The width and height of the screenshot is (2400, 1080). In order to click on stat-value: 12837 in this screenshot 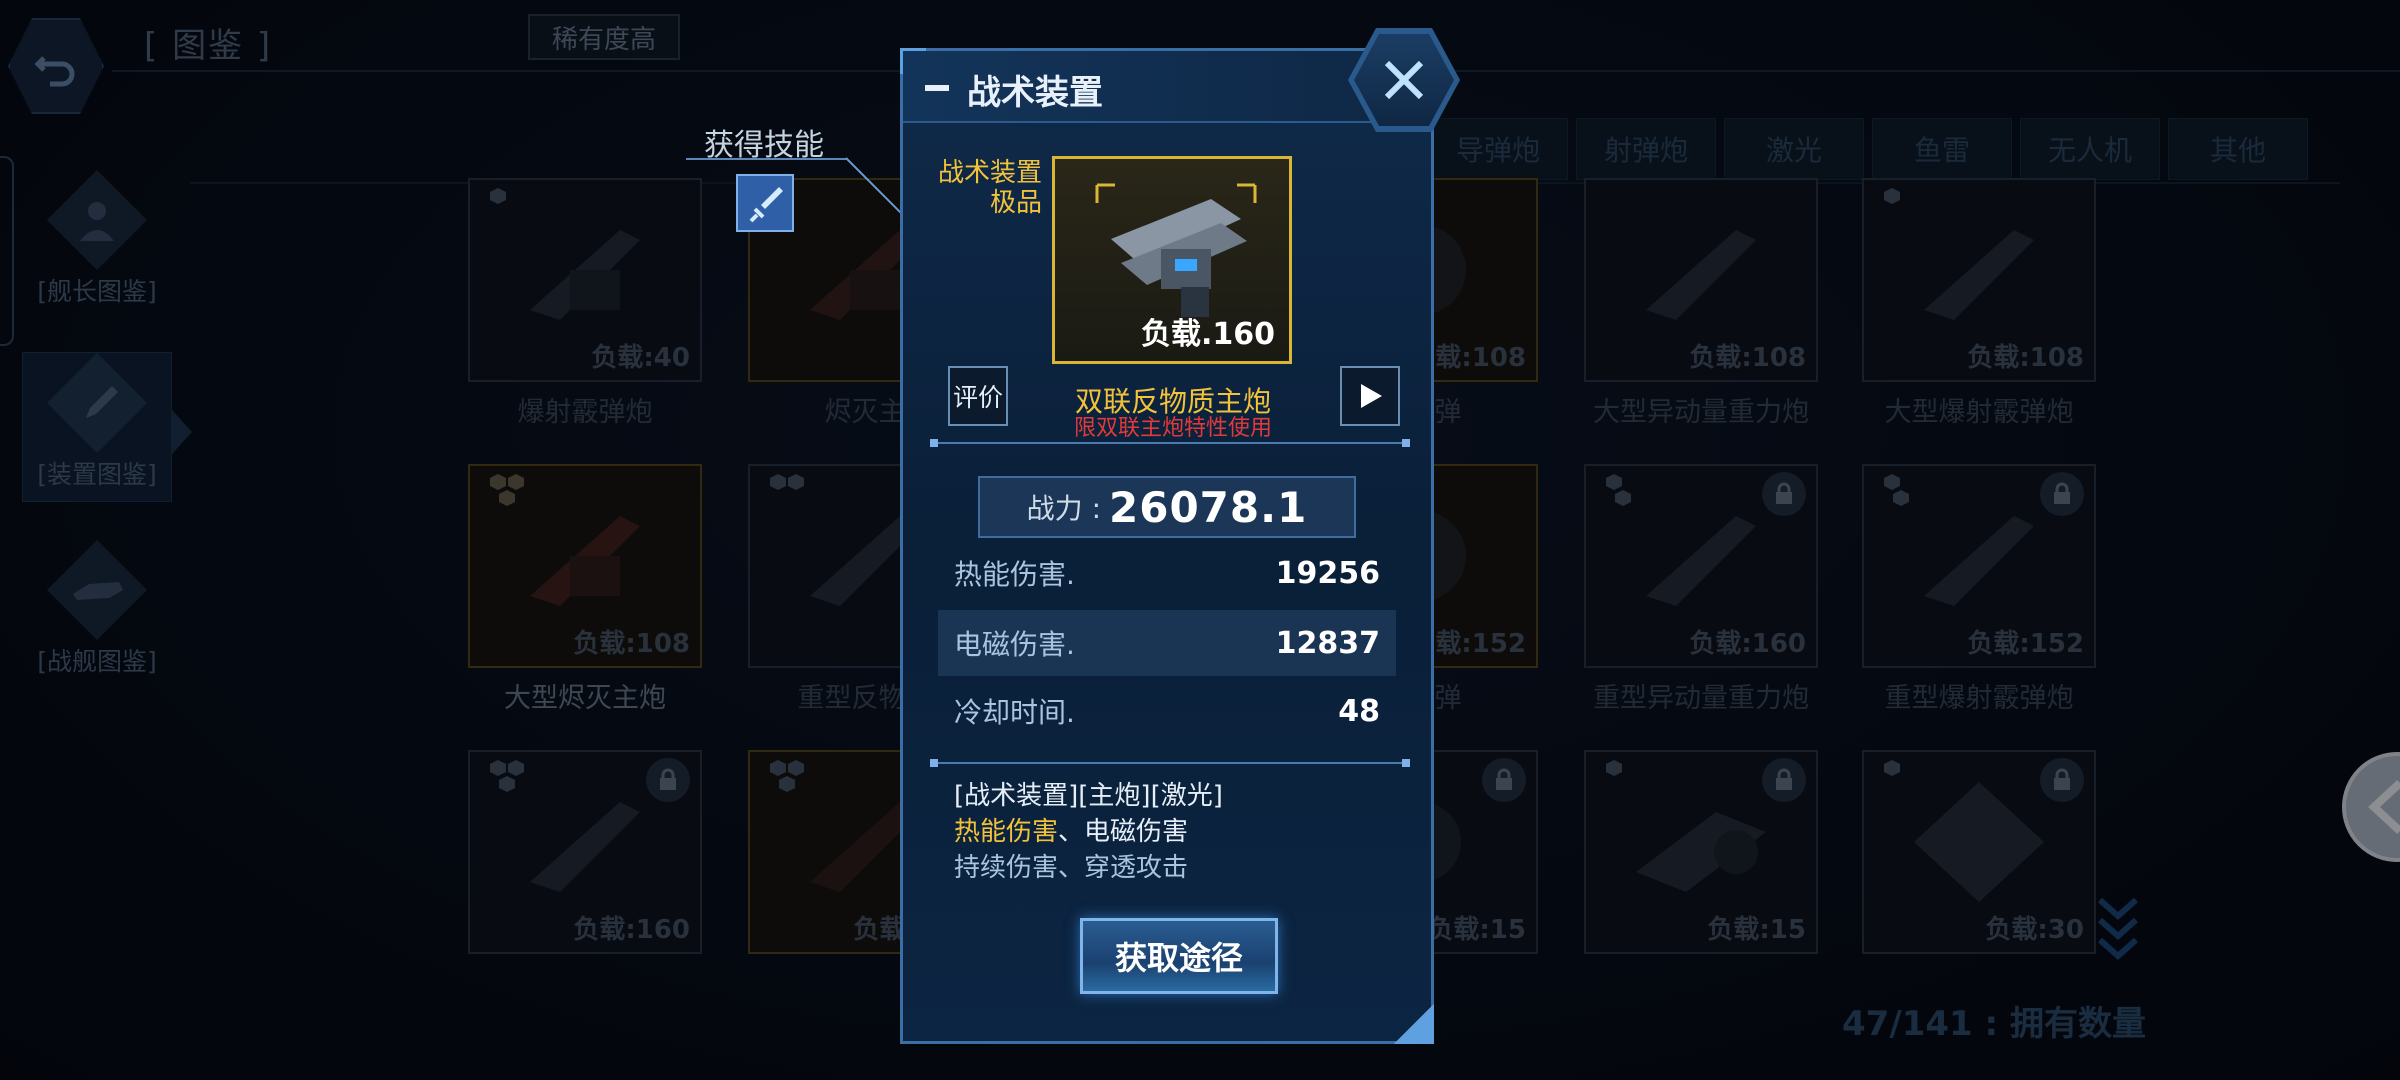, I will do `click(1327, 643)`.